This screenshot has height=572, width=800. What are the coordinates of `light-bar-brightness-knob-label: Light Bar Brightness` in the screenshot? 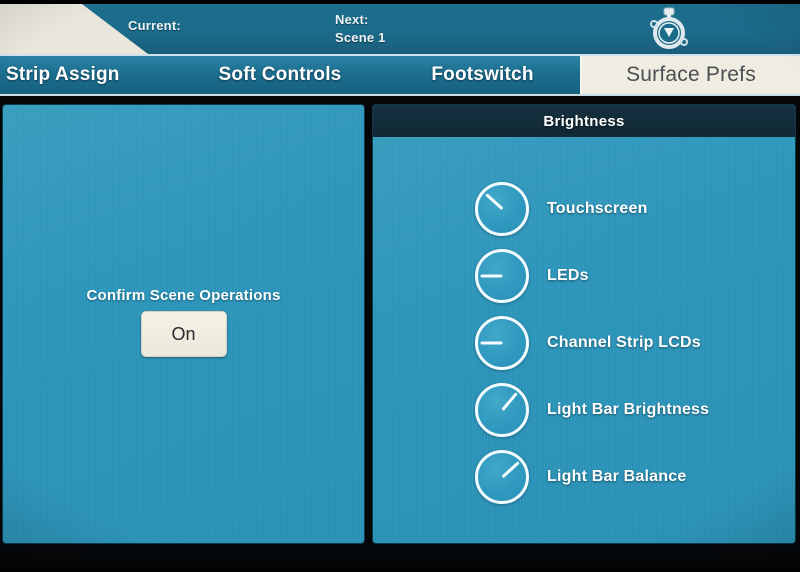 It's located at (628, 409).